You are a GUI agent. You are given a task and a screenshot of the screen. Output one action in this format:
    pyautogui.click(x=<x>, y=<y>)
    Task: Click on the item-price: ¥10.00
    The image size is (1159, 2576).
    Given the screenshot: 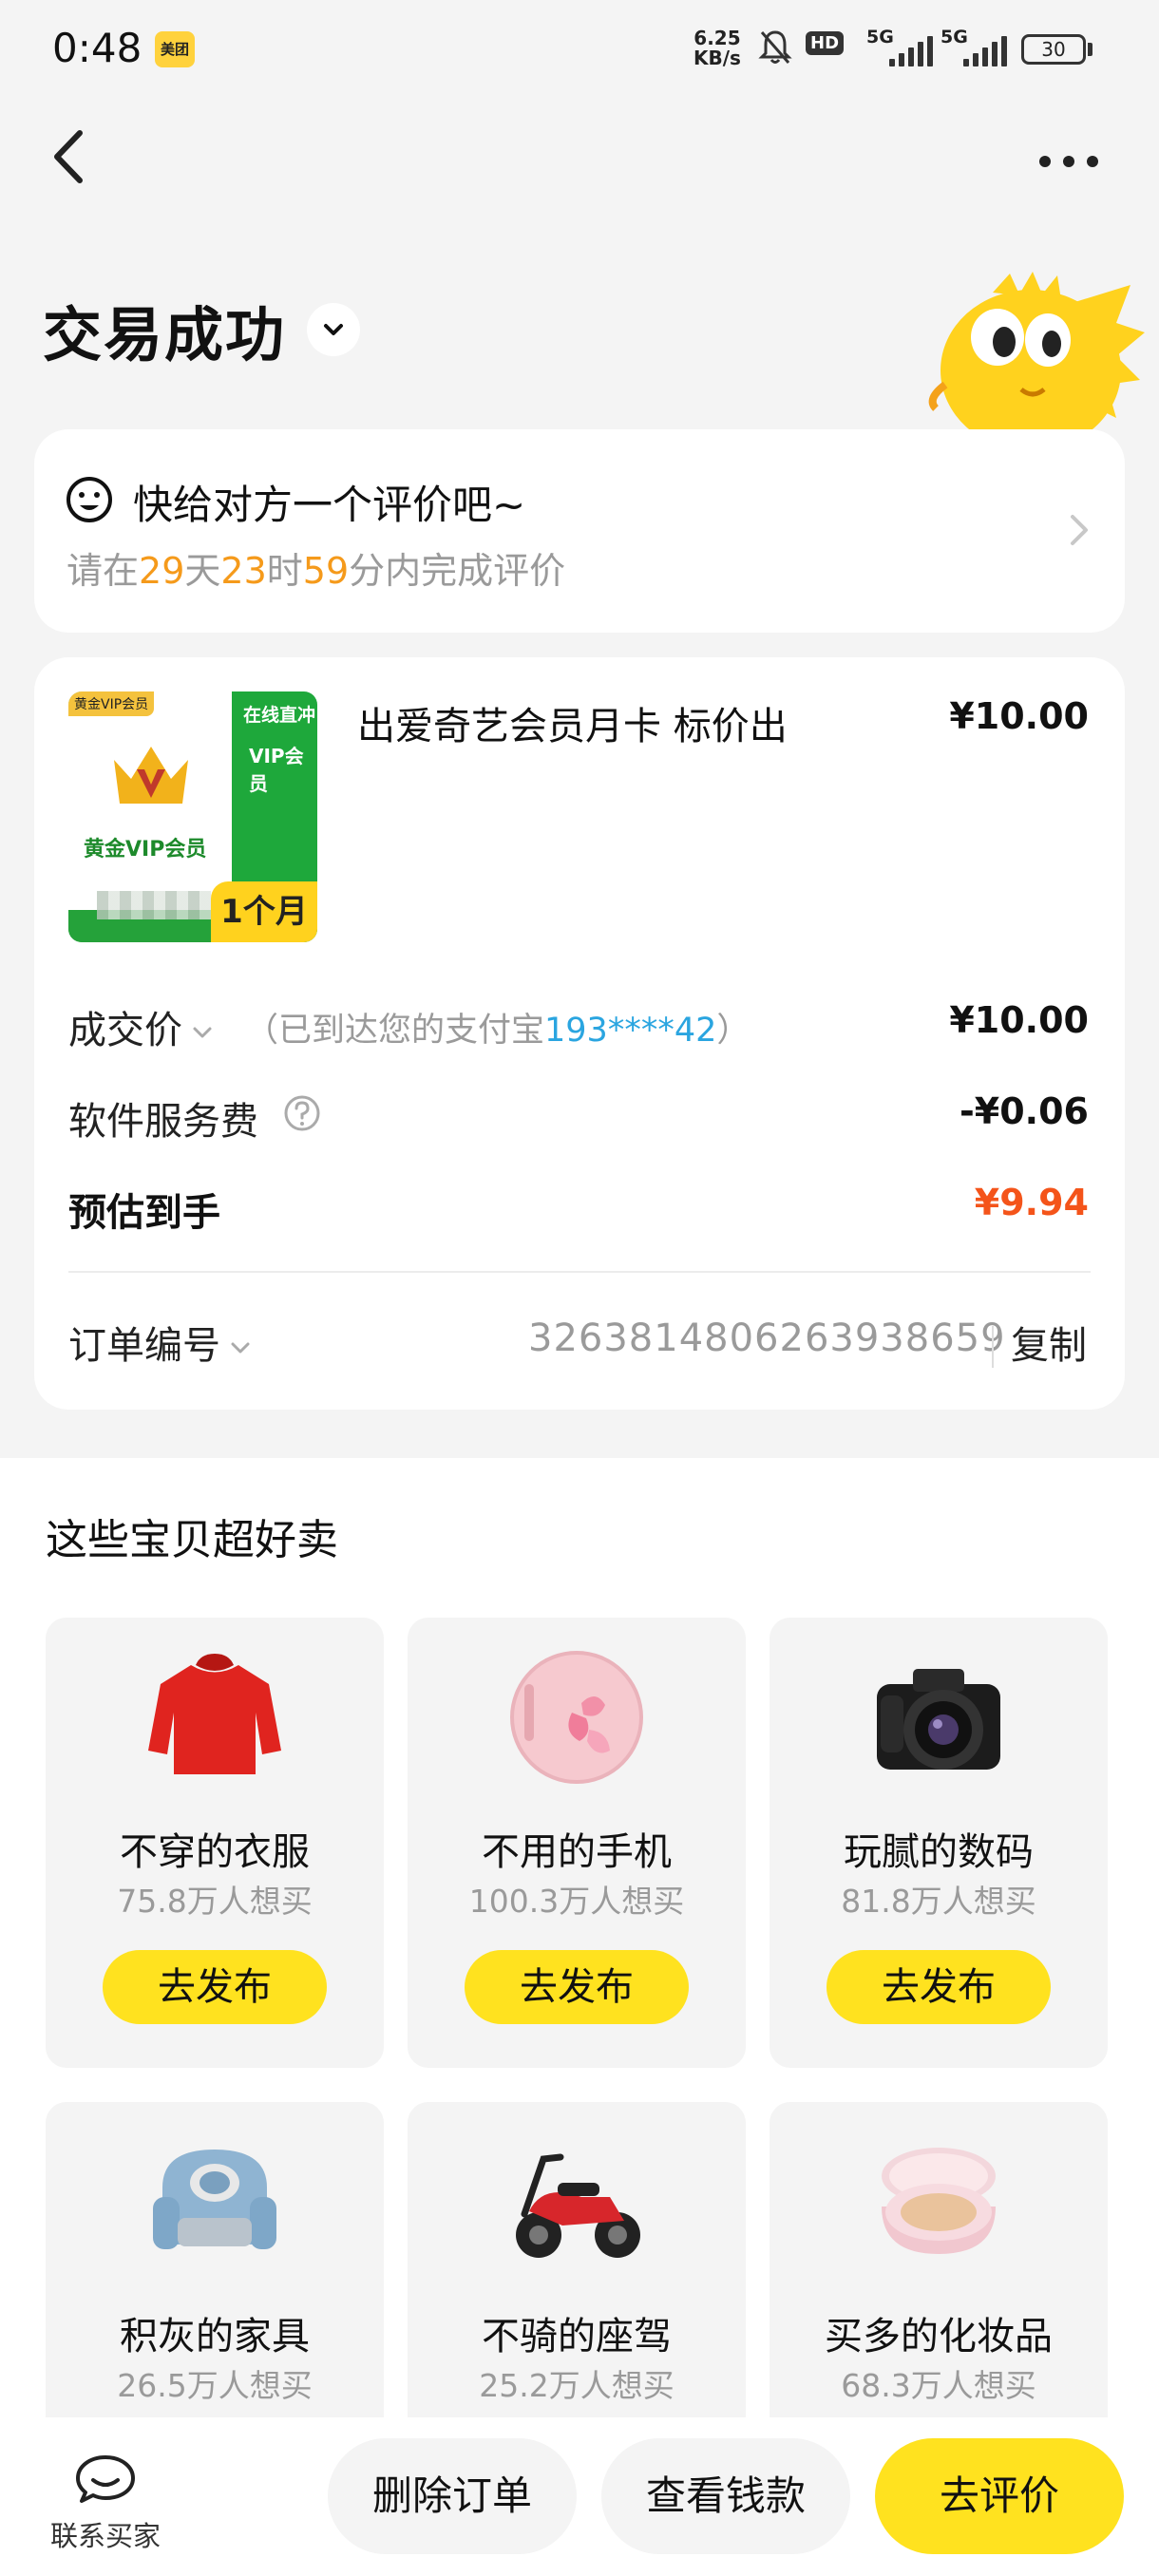 What is the action you would take?
    pyautogui.click(x=1019, y=716)
    